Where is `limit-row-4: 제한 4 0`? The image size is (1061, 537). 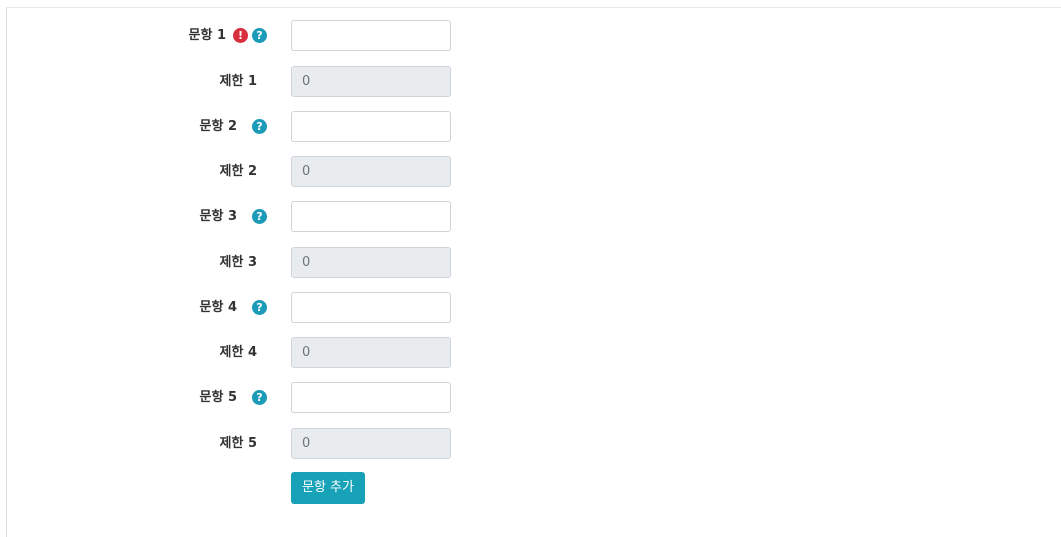 limit-row-4: 제한 4 0 is located at coordinates (307, 352).